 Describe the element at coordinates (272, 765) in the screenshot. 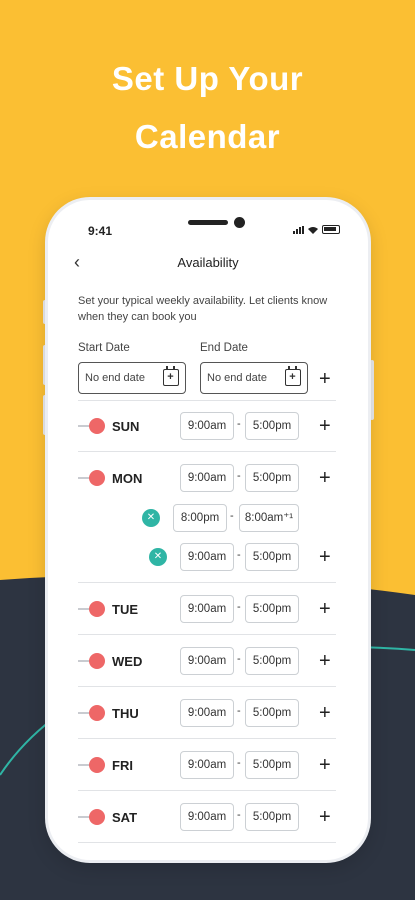

I see `end-time-fri: 5:00pm` at that location.